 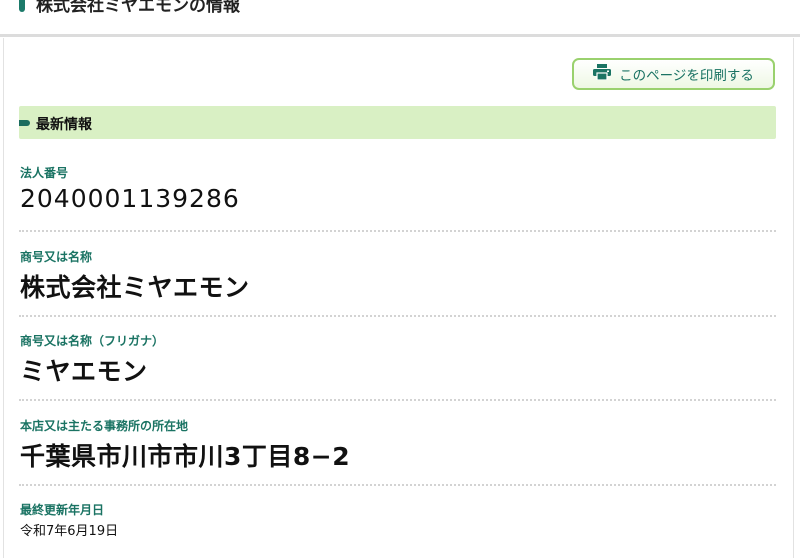 I want to click on latest-info-section-header: 最新情報, so click(x=397, y=122).